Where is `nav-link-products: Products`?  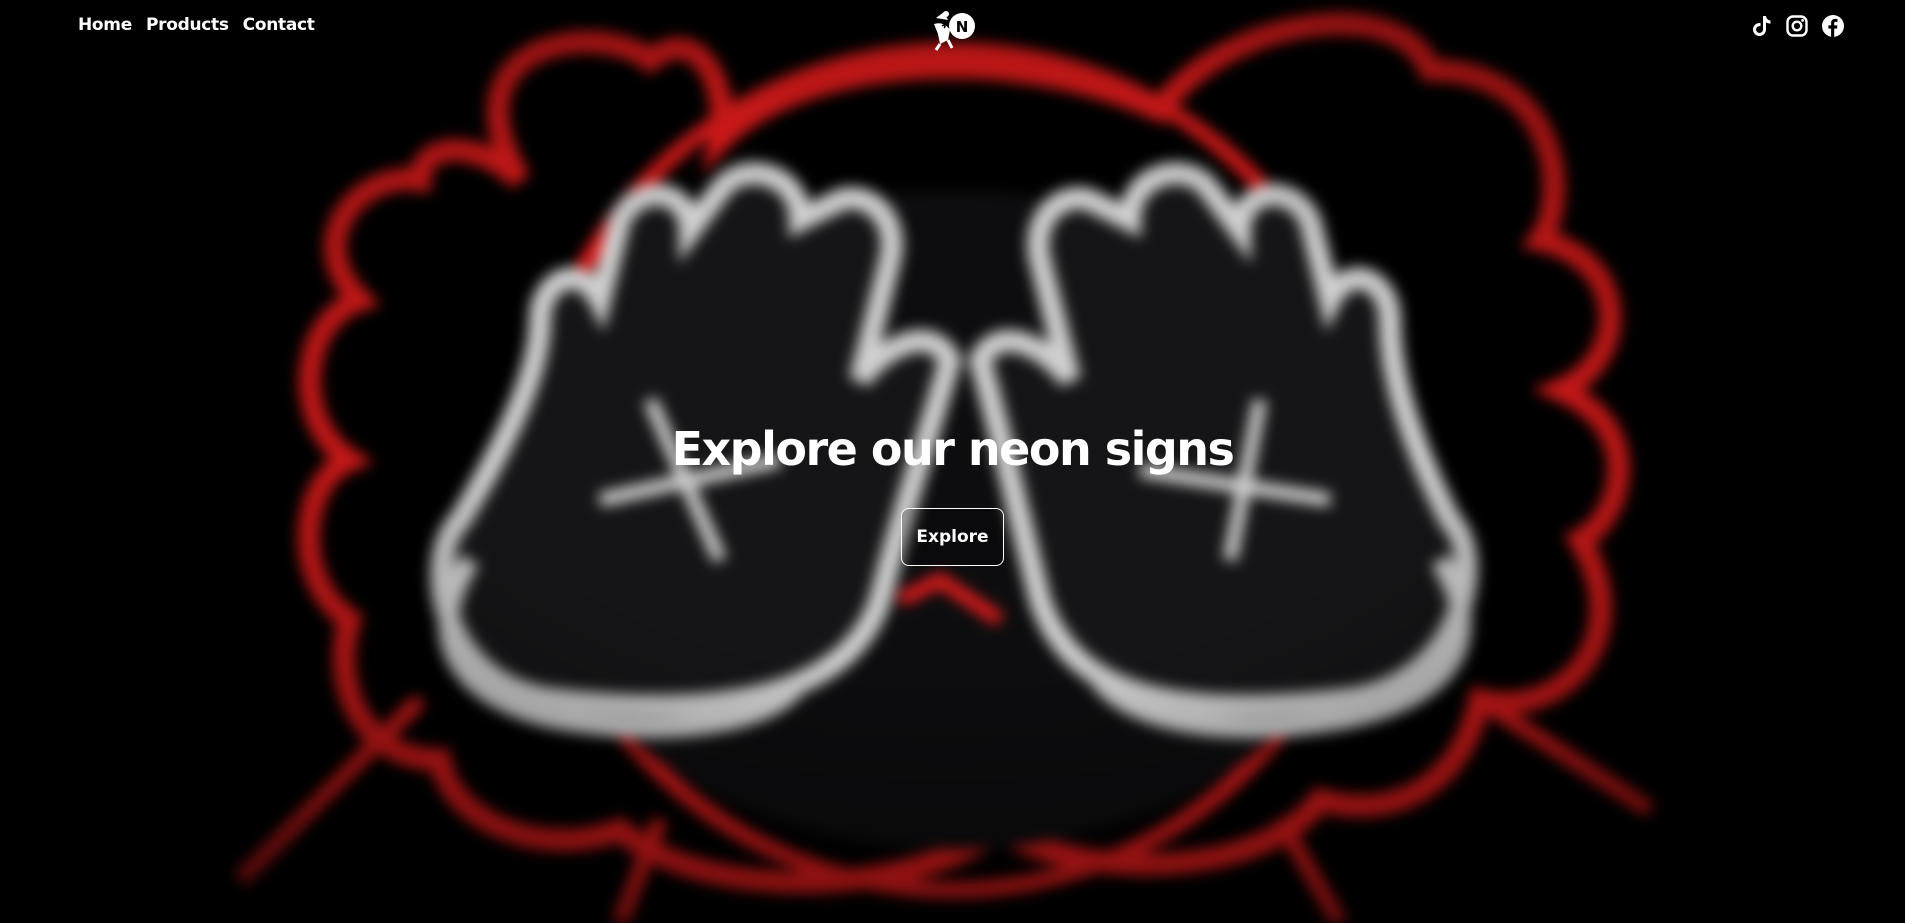
nav-link-products: Products is located at coordinates (187, 25).